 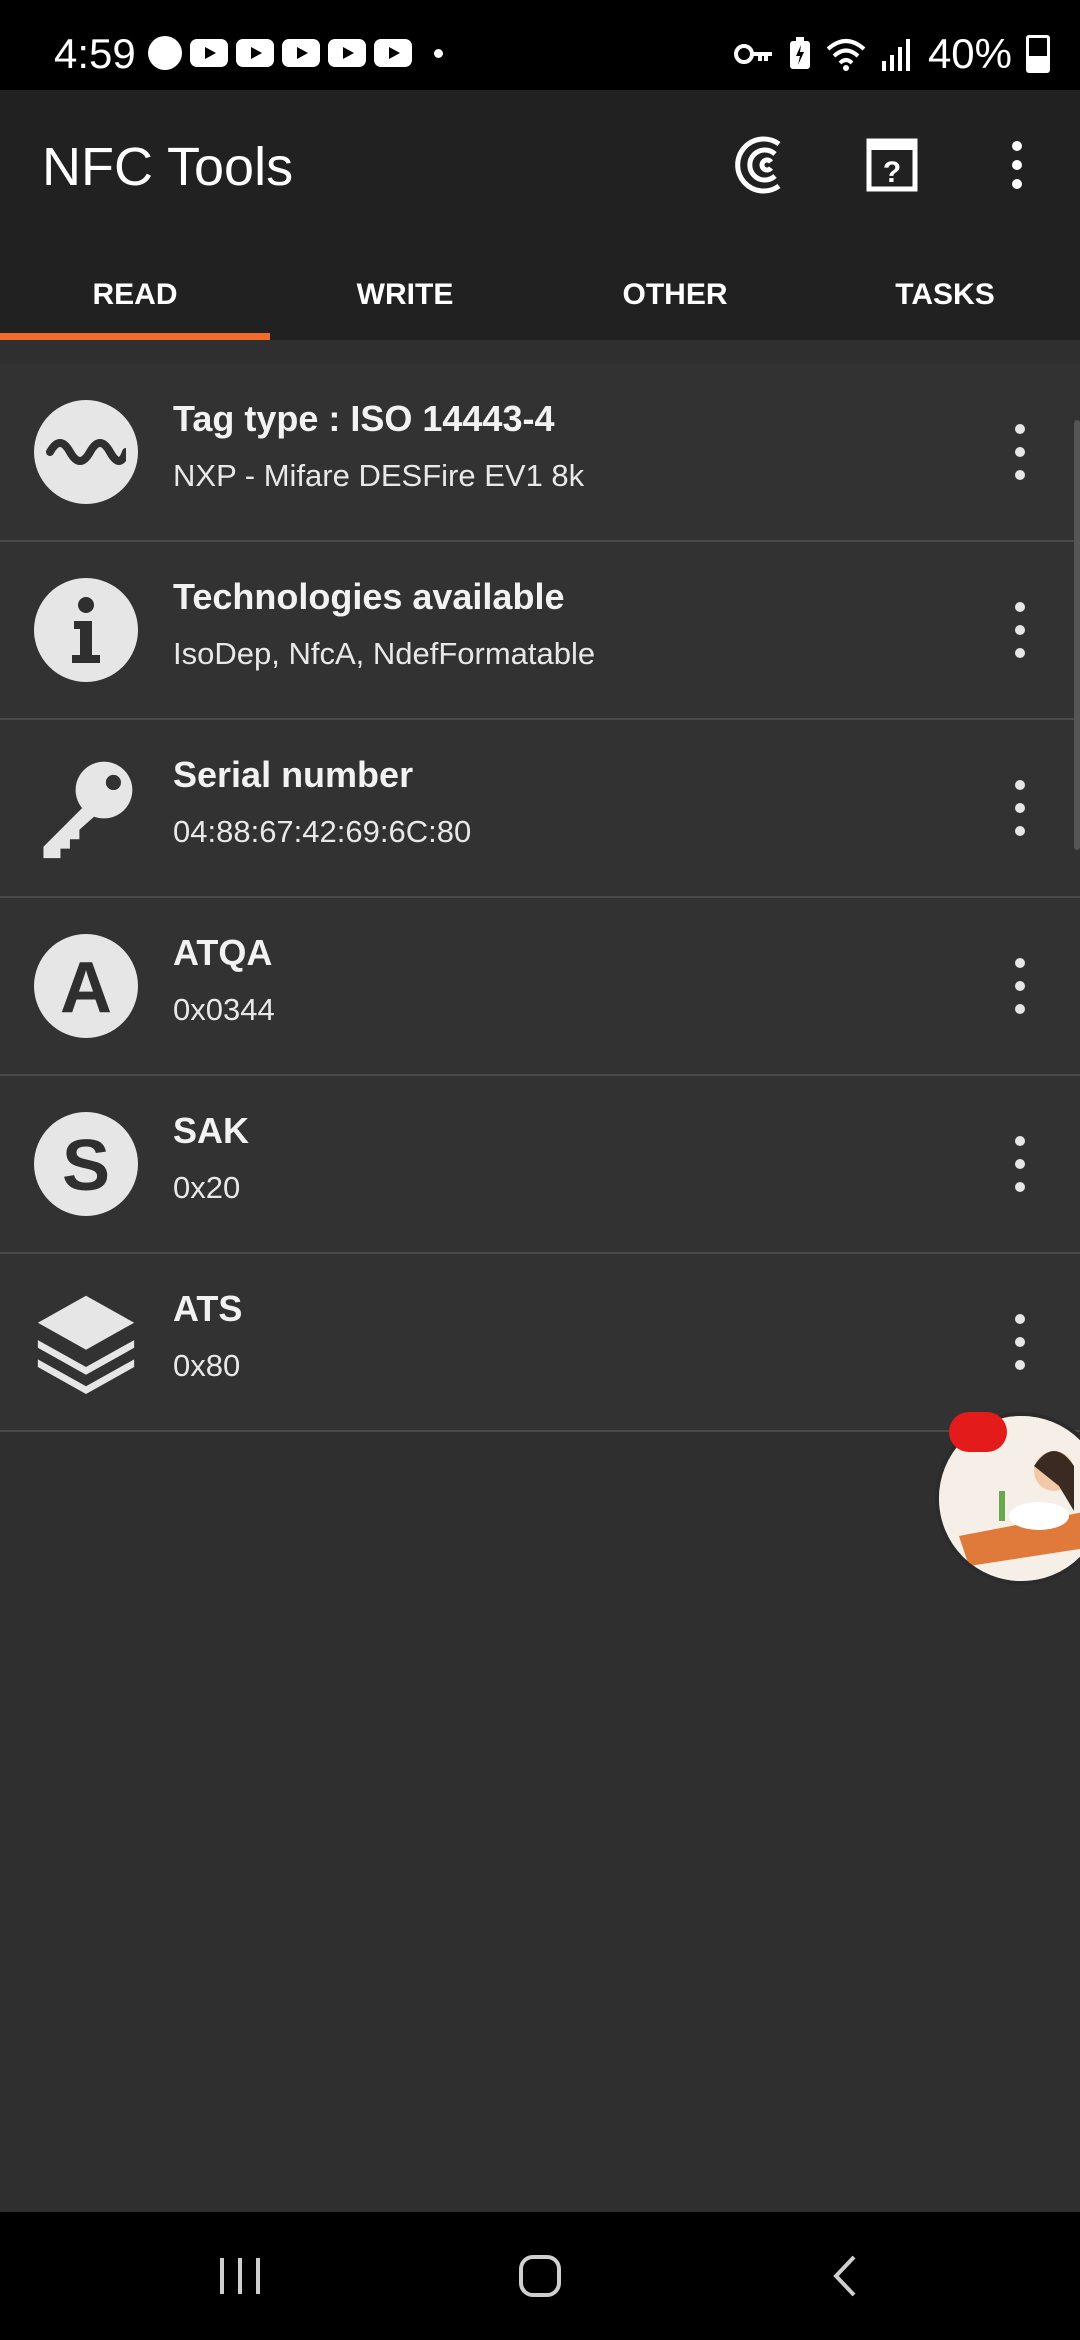 I want to click on item-subtitle: 0x0344, so click(x=224, y=1009).